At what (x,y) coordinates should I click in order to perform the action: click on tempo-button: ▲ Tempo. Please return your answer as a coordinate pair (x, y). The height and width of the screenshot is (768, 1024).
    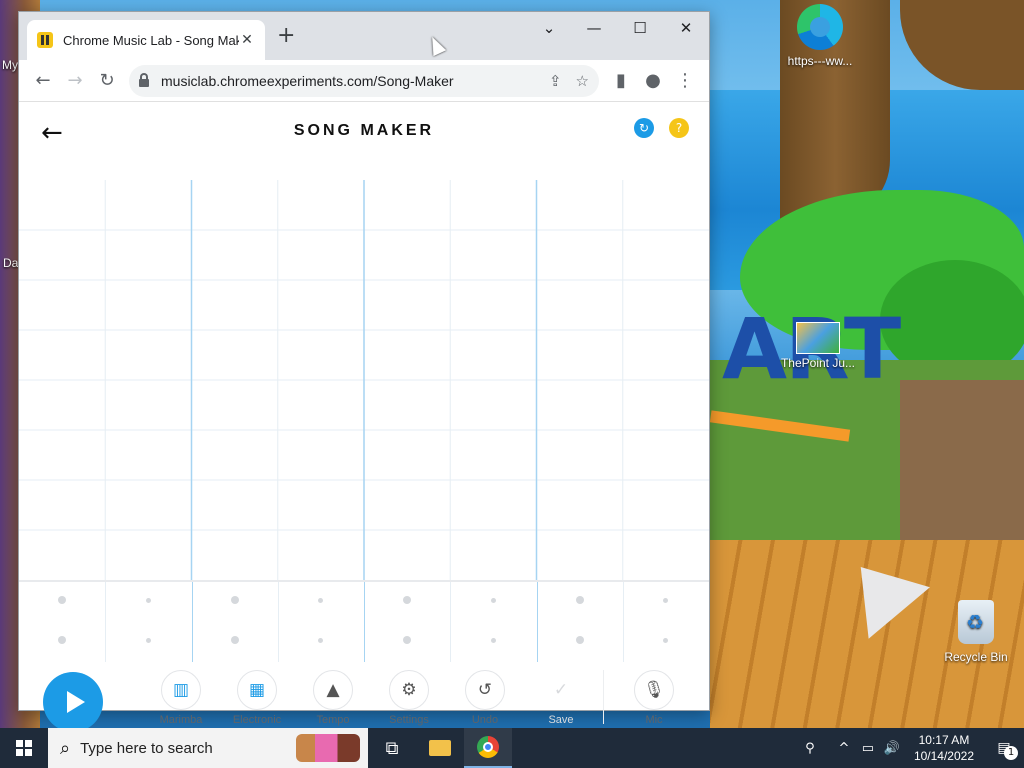
    Looking at the image, I should click on (333, 698).